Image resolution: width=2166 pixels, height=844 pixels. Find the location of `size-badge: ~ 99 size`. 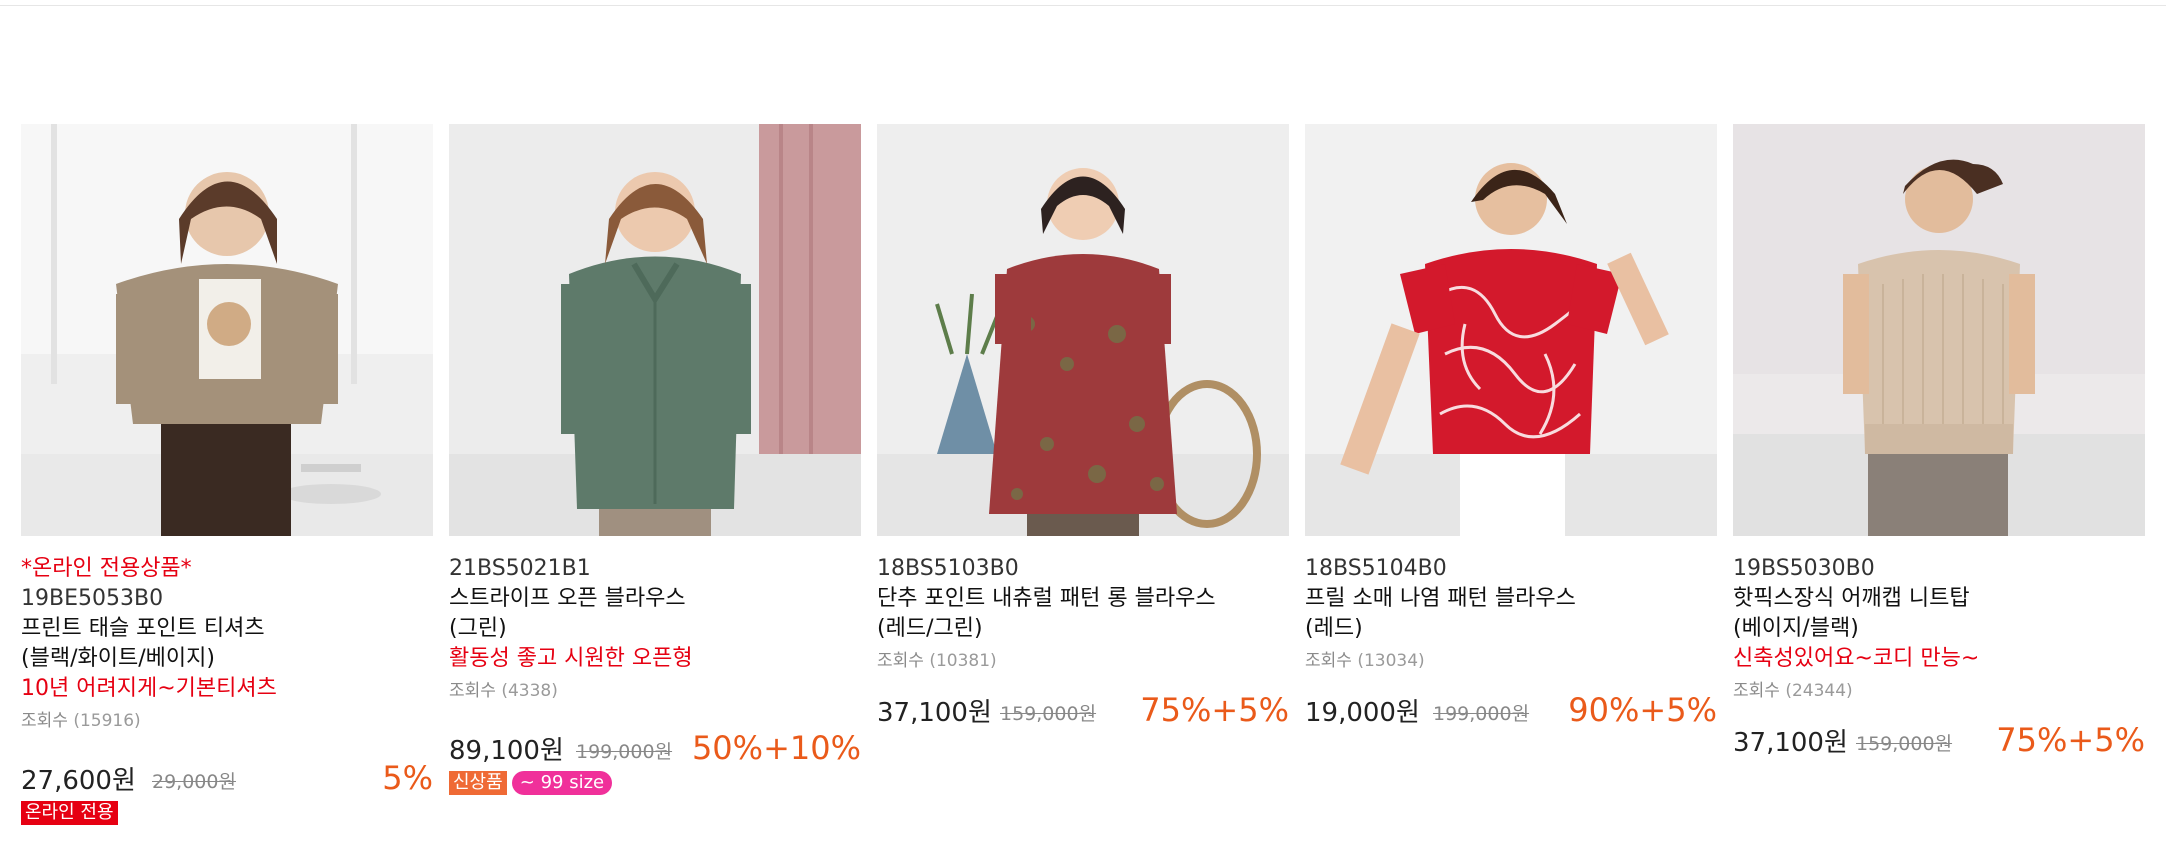

size-badge: ~ 99 size is located at coordinates (562, 783).